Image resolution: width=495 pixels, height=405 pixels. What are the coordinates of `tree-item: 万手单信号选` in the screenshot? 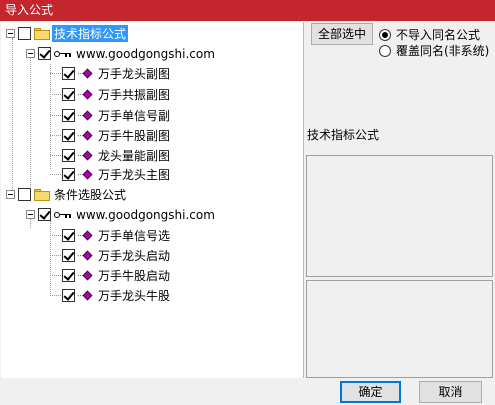 It's located at (117, 235).